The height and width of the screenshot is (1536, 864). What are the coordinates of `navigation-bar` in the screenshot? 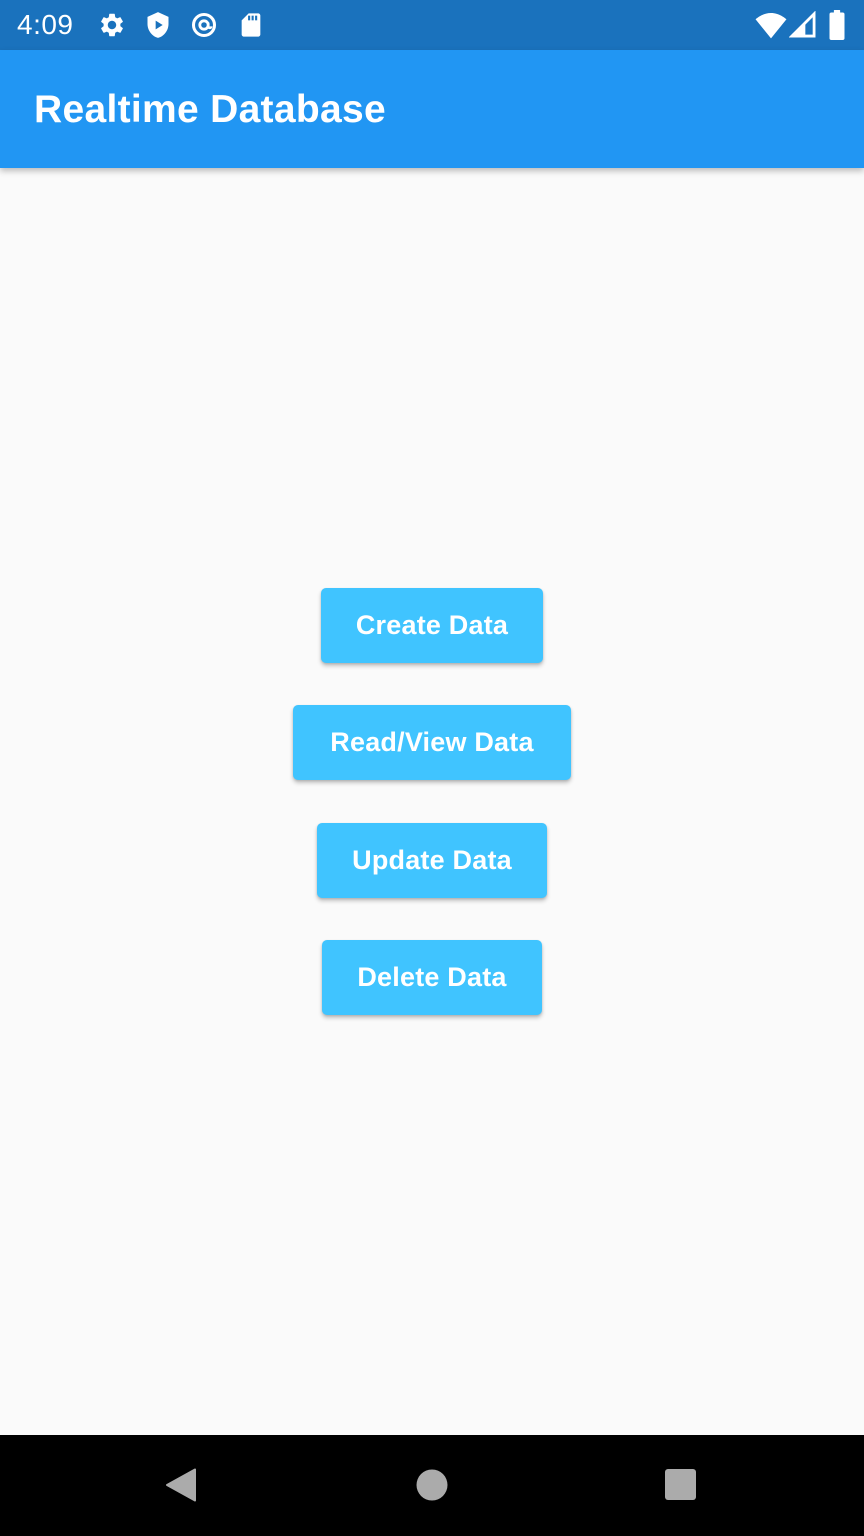 It's located at (432, 1485).